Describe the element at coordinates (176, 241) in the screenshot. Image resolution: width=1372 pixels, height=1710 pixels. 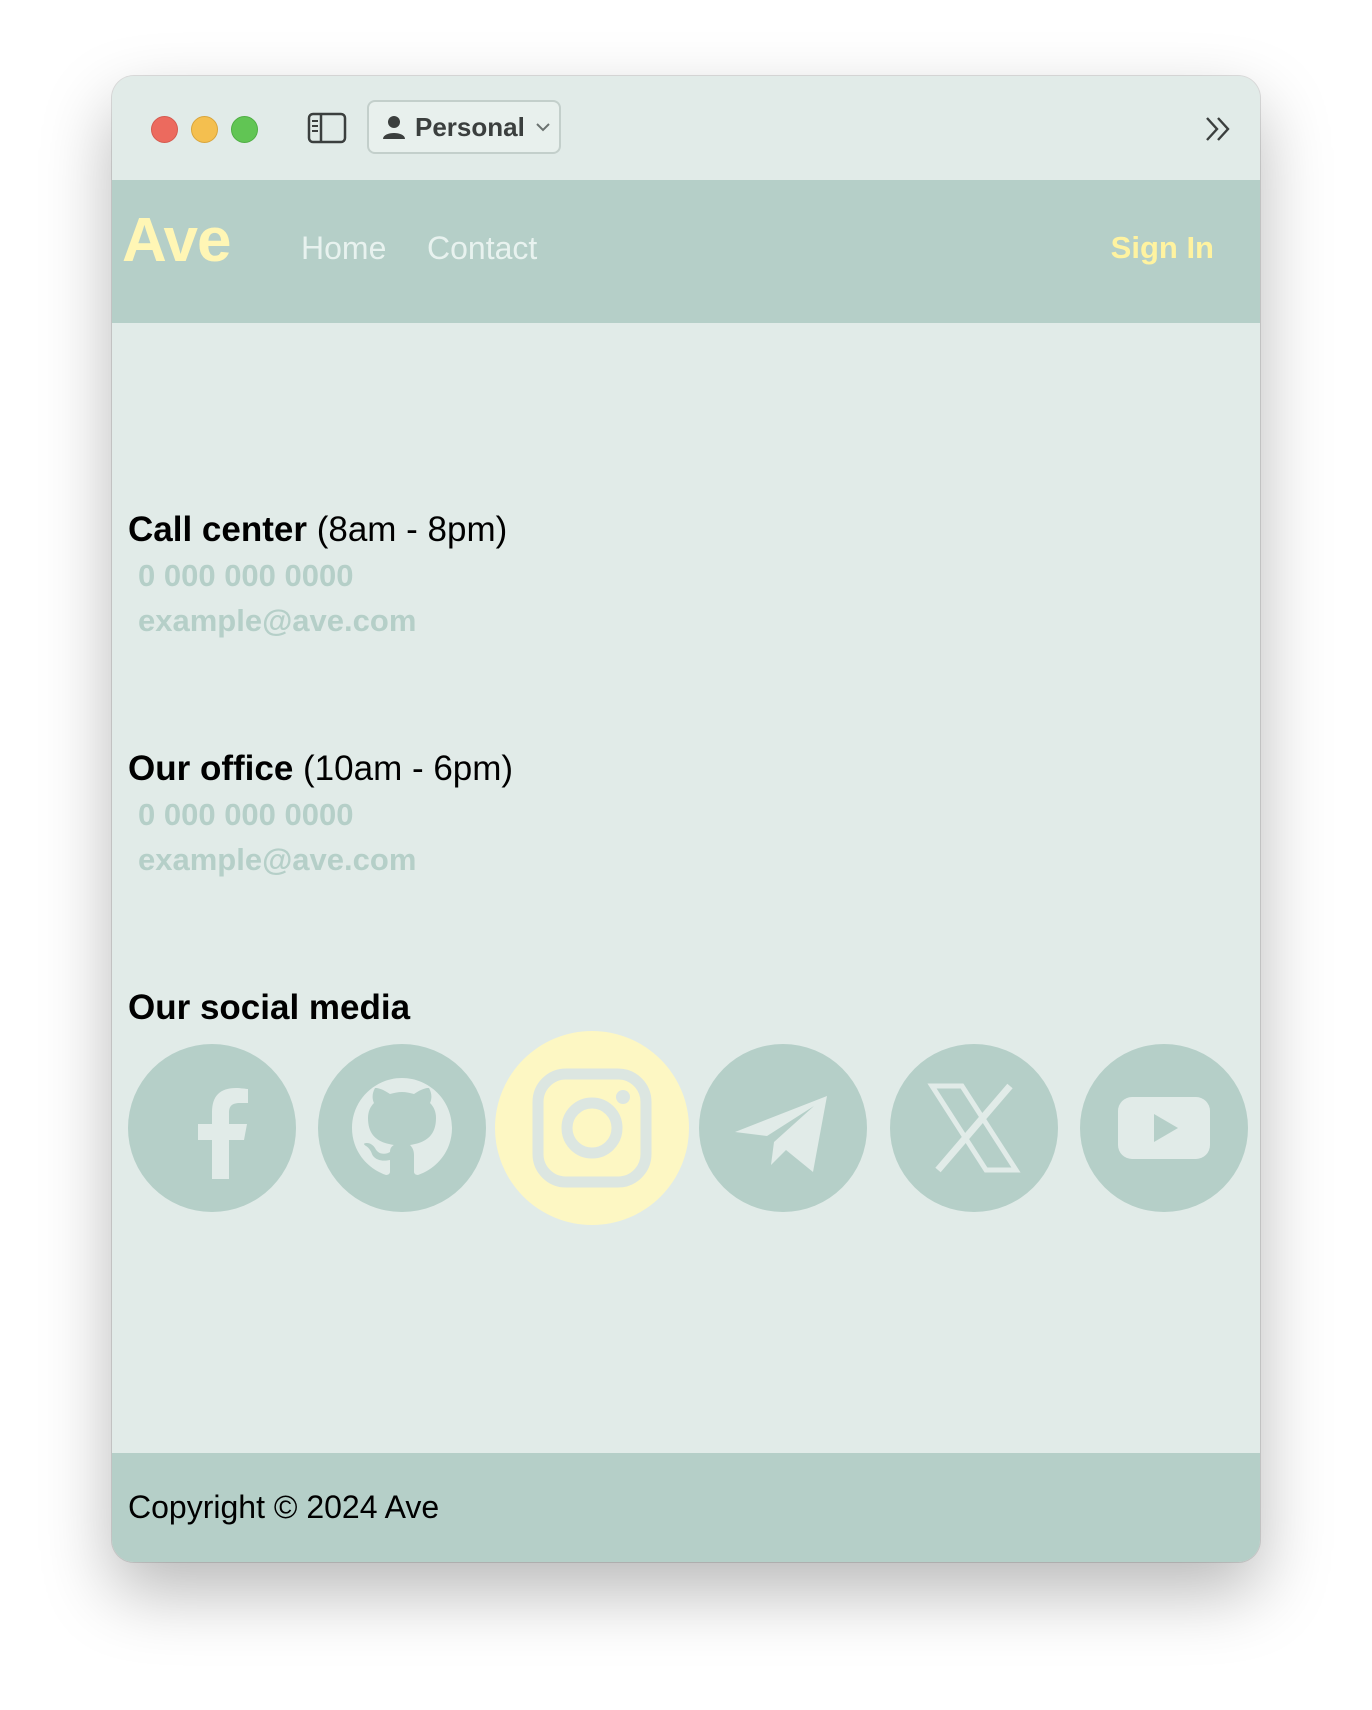
I see `brand-logo: Ave` at that location.